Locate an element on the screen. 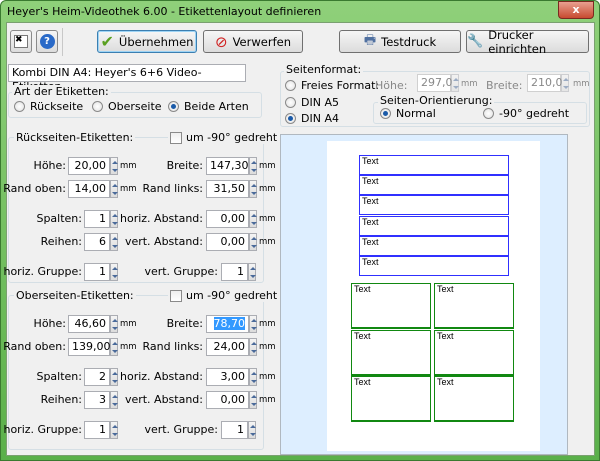  testprint-button: 🖶 Testdruck is located at coordinates (400, 41).